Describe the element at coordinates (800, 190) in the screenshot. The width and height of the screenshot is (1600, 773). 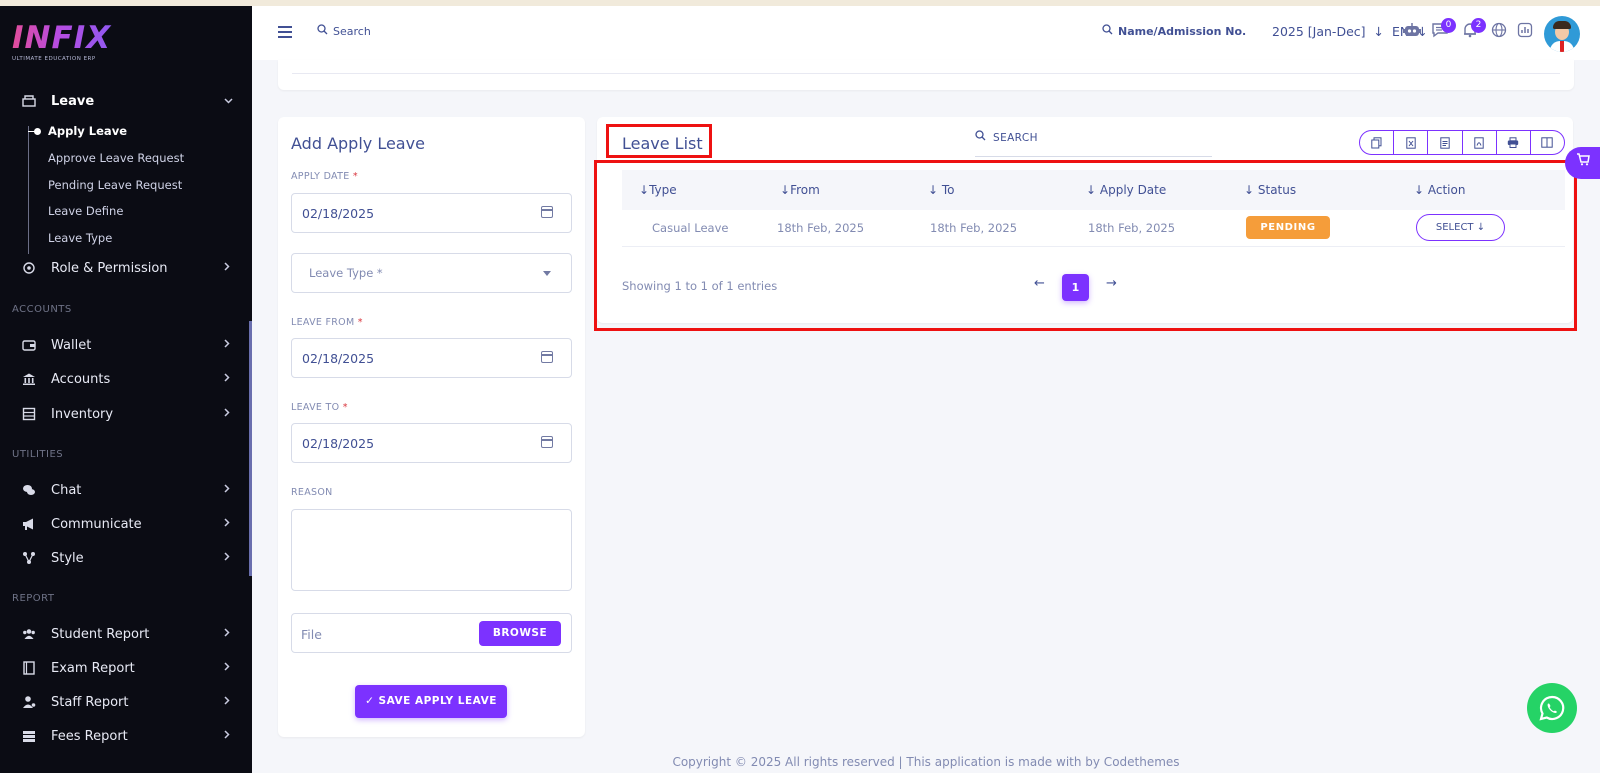
I see `th-from: ↓From` at that location.